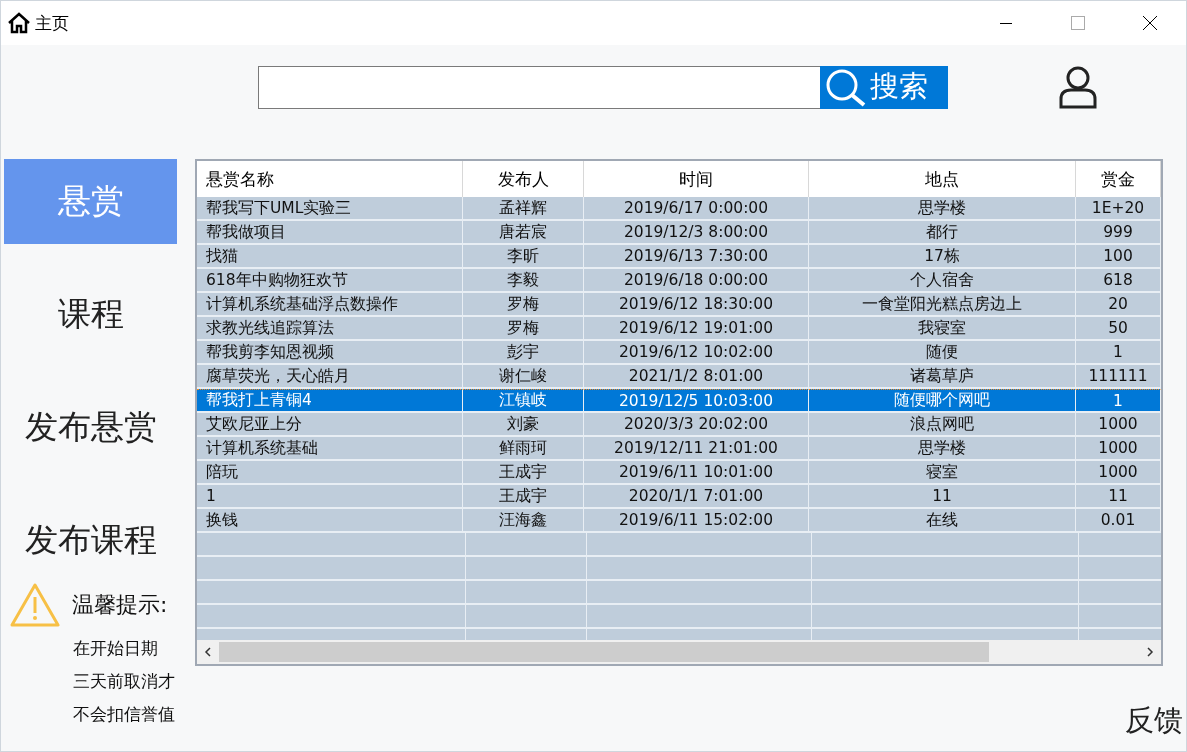 The image size is (1187, 752). Describe the element at coordinates (1118, 281) in the screenshot. I see `table-cell: 618` at that location.